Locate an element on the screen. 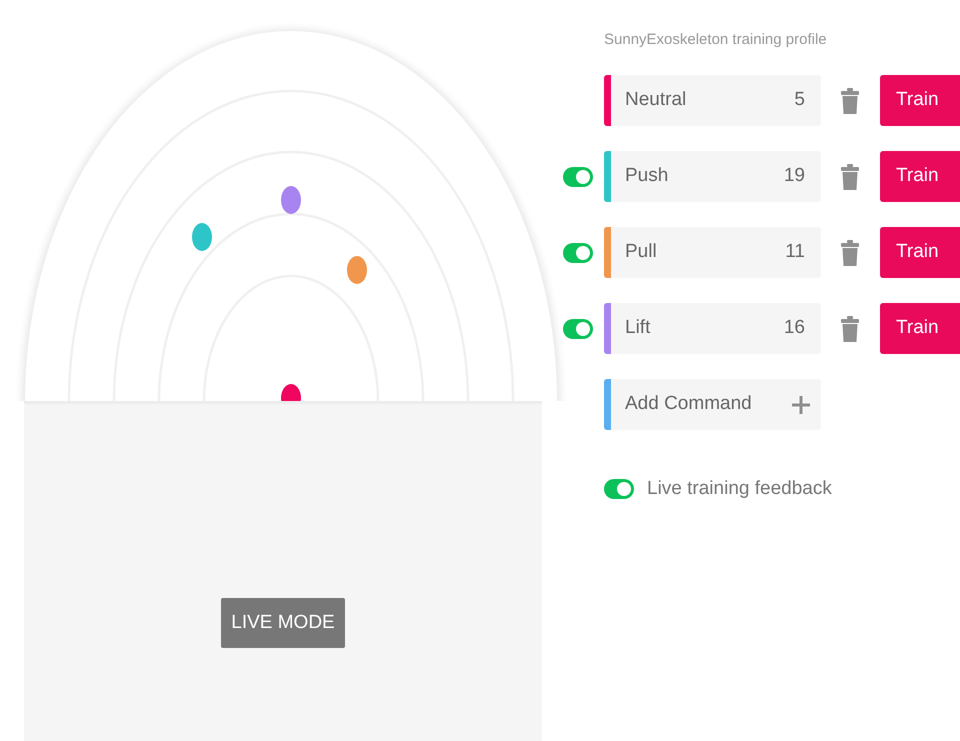 The height and width of the screenshot is (741, 960). command-card: Pull 11 is located at coordinates (712, 252).